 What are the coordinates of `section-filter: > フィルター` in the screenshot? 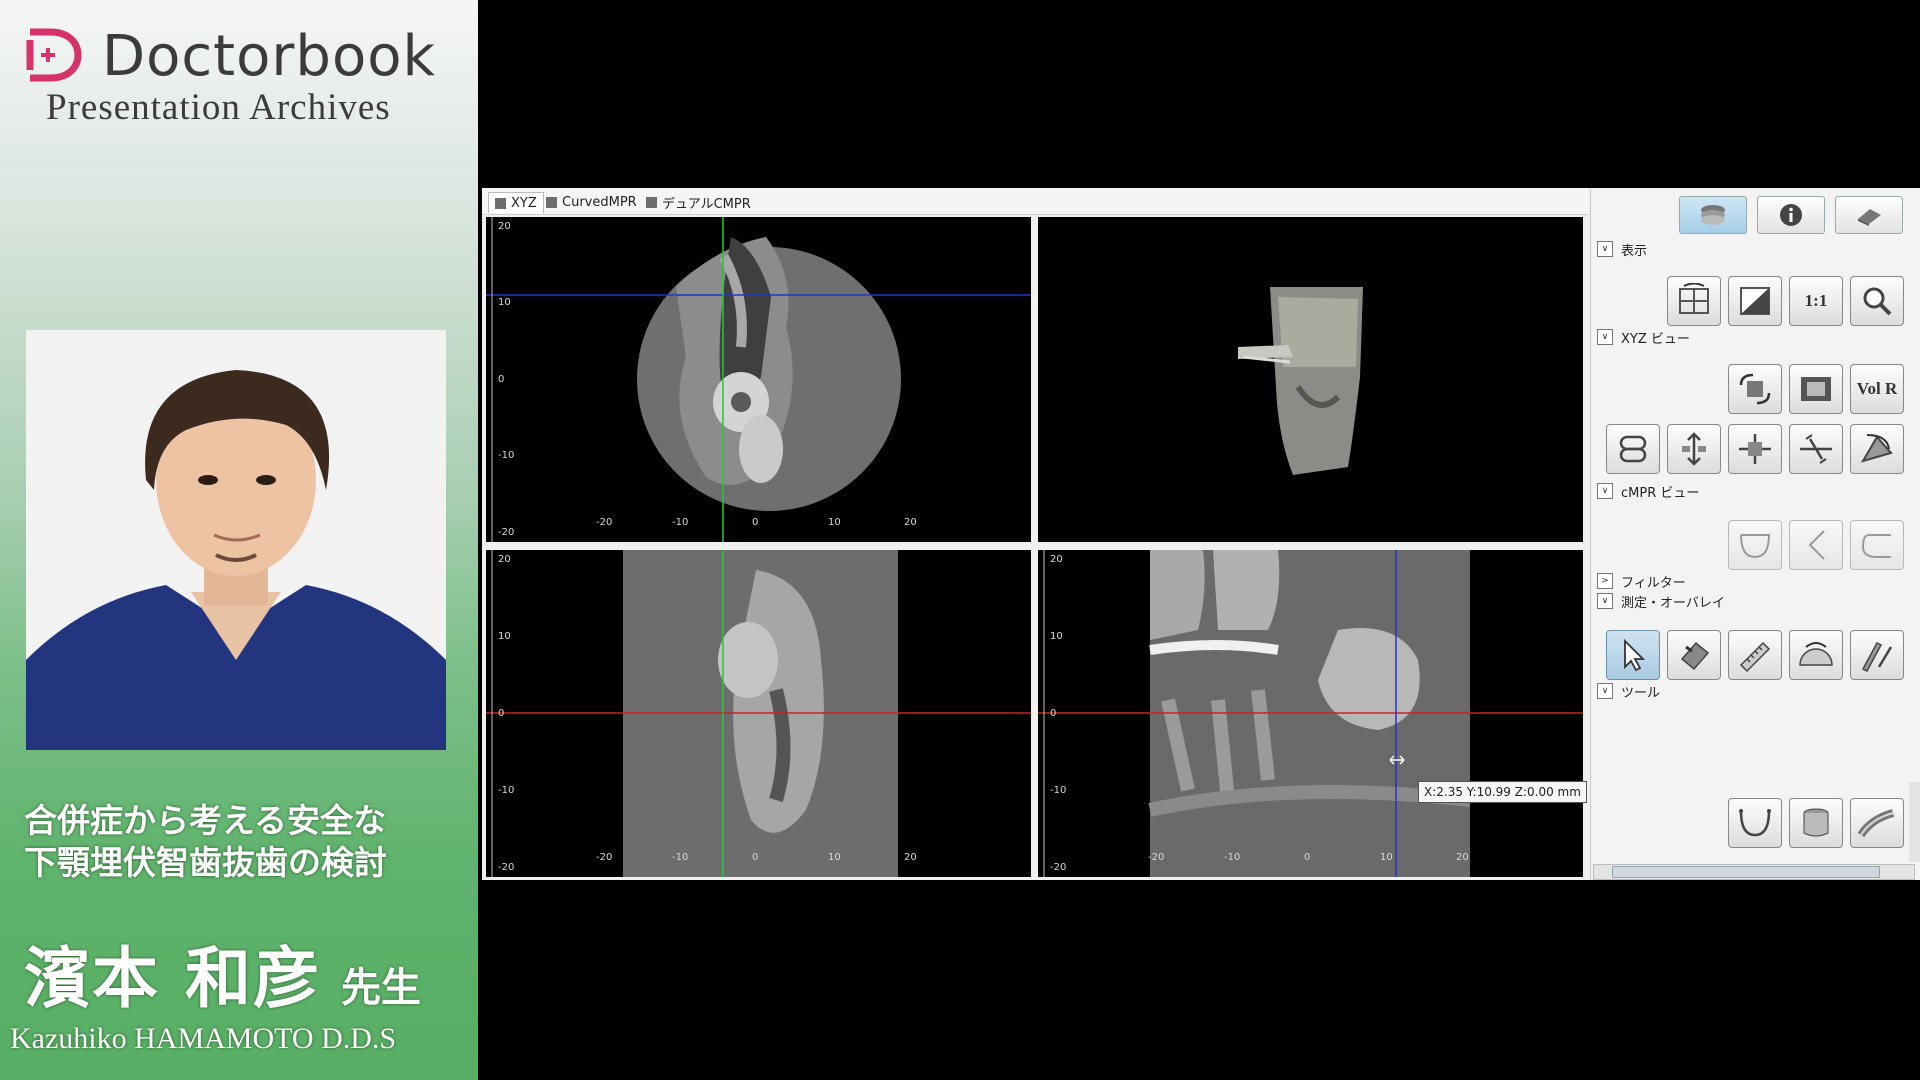 It's located at (1641, 581).